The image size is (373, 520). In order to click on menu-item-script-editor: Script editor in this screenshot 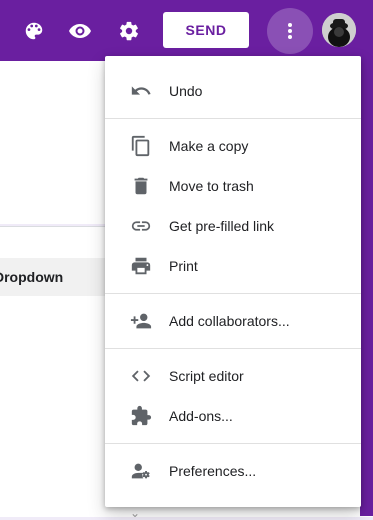, I will do `click(233, 376)`.